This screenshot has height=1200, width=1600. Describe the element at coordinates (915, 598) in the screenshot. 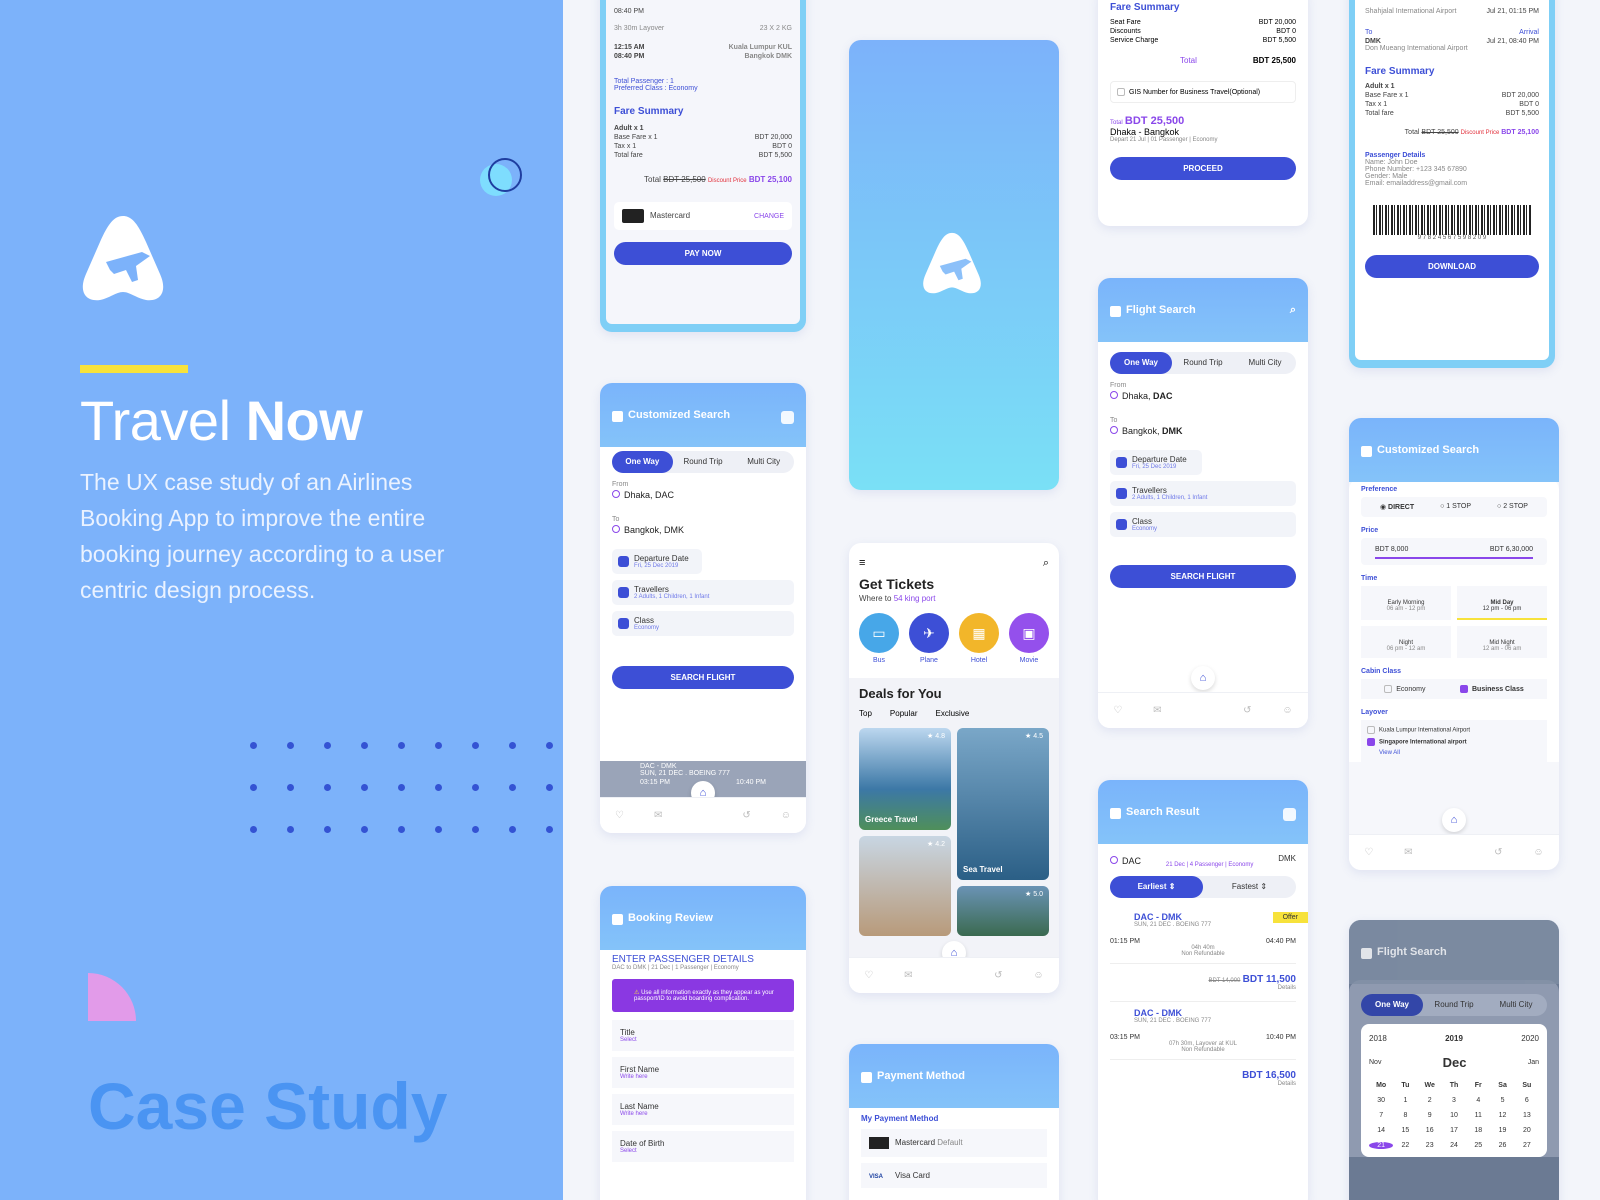

I see `where-to-link: 54 king port` at that location.